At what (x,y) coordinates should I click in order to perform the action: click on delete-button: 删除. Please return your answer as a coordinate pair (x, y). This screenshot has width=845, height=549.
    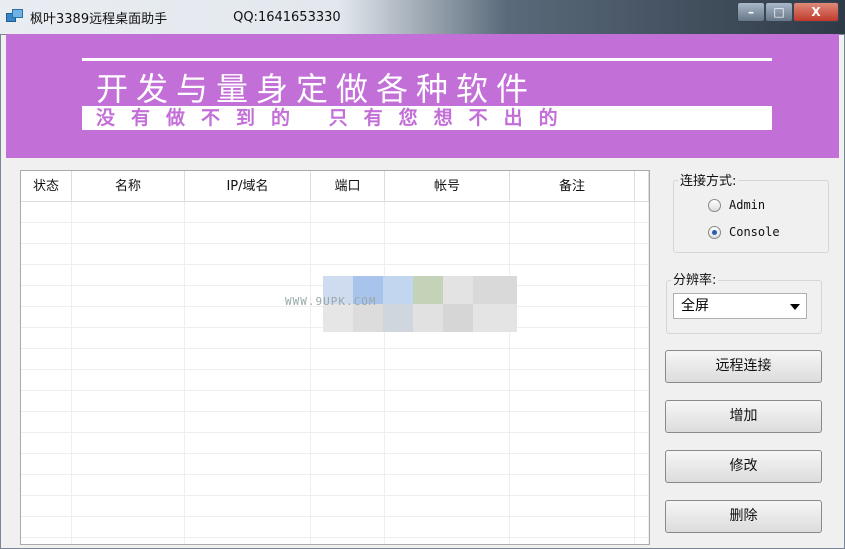
    Looking at the image, I should click on (743, 516).